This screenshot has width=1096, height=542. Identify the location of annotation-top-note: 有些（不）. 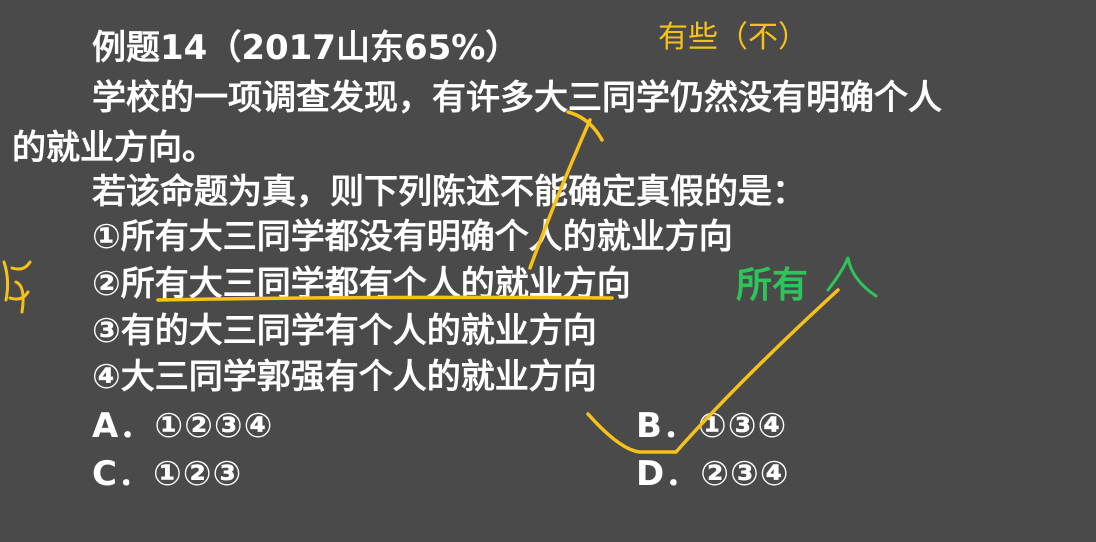
(733, 37).